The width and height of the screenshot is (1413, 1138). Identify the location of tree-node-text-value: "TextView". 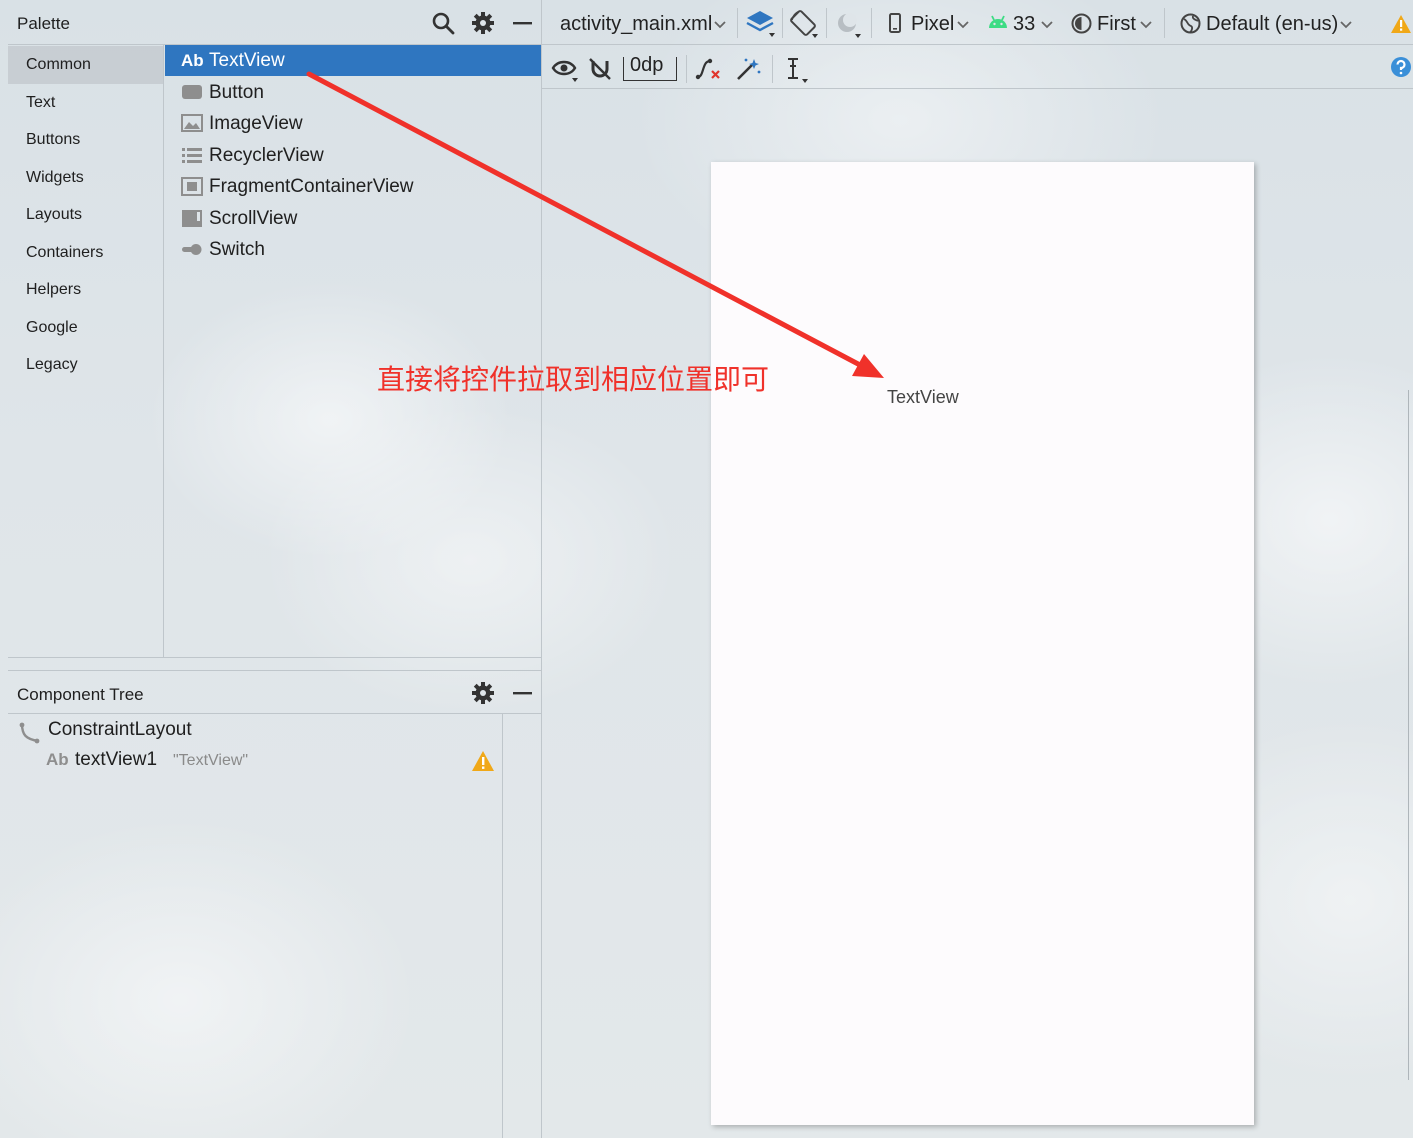
(211, 760).